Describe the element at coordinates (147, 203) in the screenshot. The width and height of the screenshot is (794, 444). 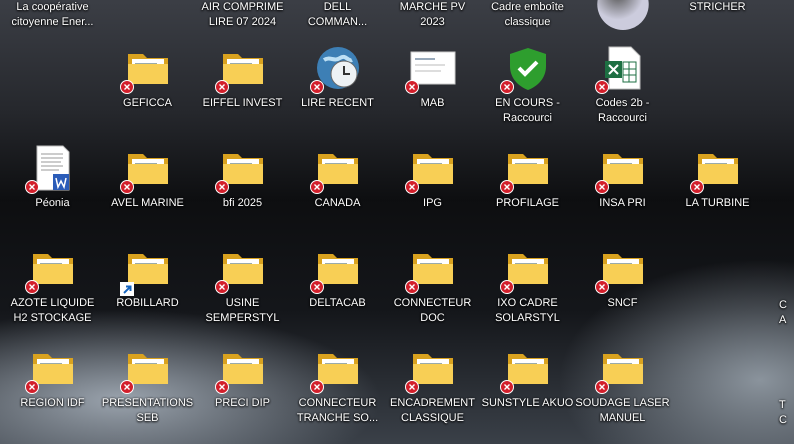
I see `icon-label: AVEL MARINE` at that location.